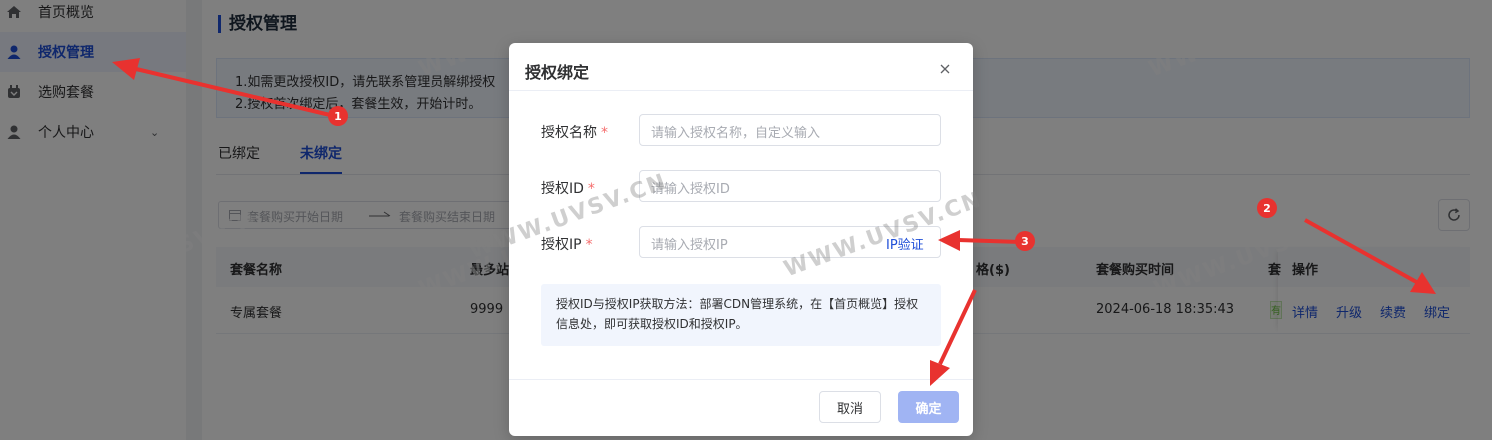  What do you see at coordinates (790, 186) in the screenshot?
I see `license-id-input: 请输入授权ID` at bounding box center [790, 186].